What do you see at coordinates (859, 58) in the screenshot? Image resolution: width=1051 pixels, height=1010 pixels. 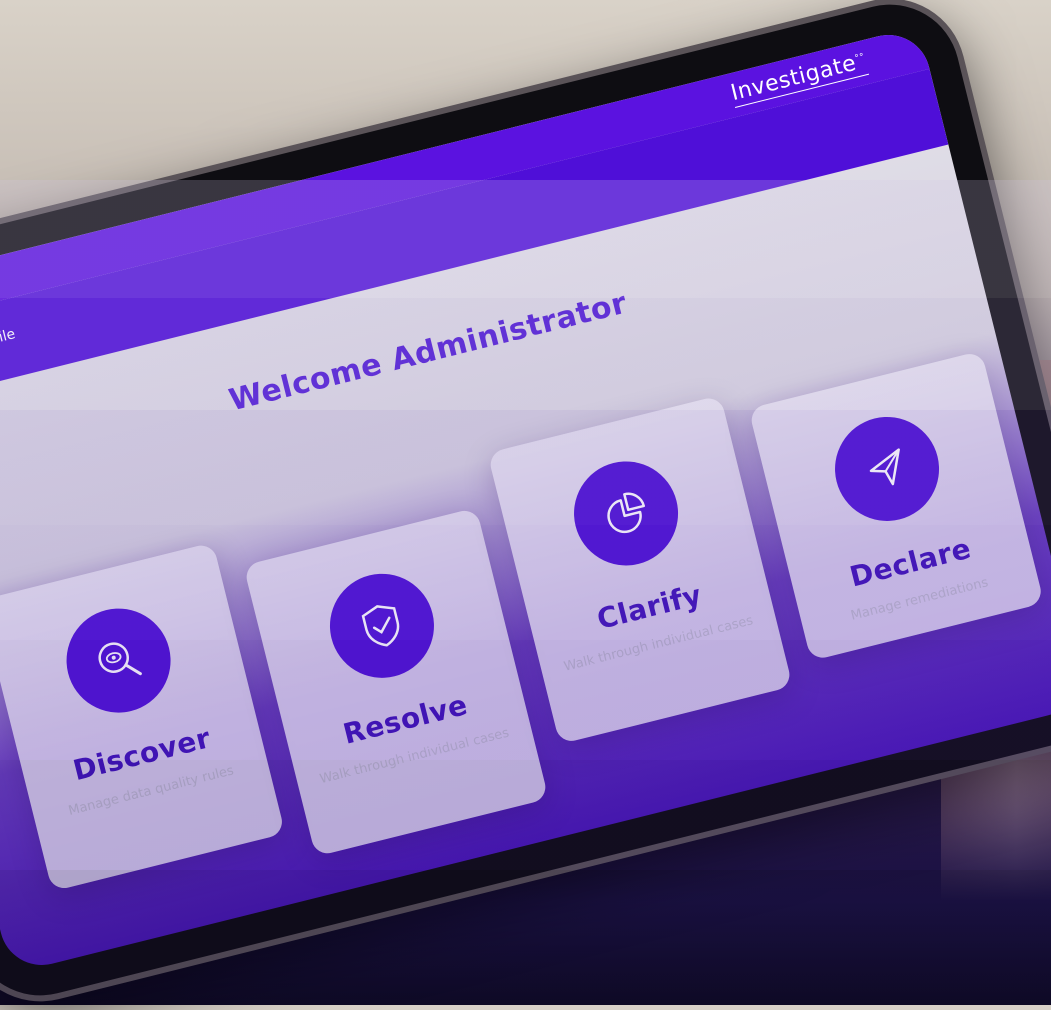 I see `logo-mark: °°` at bounding box center [859, 58].